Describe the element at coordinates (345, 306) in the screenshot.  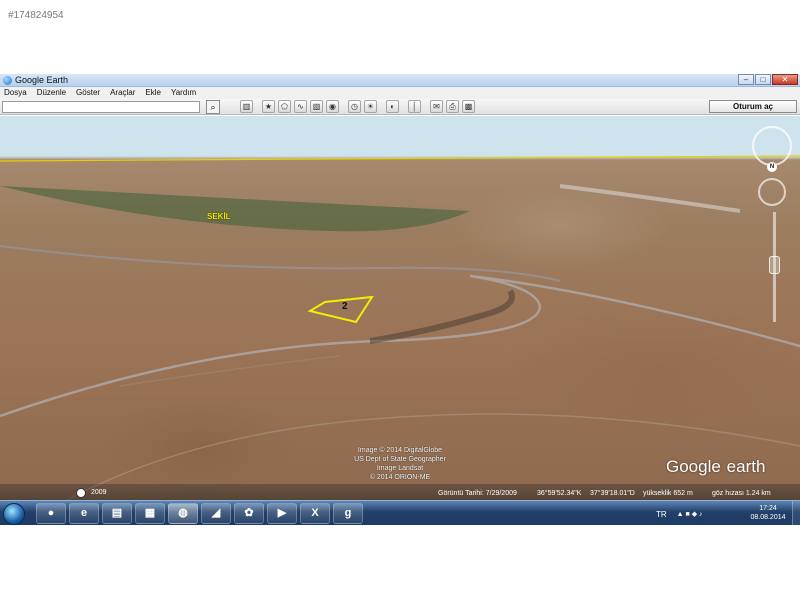
I see `parcel-number-label: 2` at that location.